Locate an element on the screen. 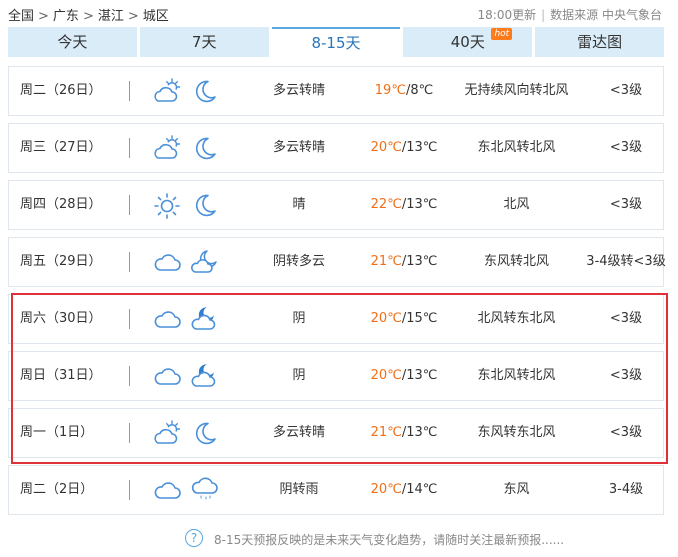 The image size is (678, 557). wind-direction: 无持续风向转北风 is located at coordinates (516, 90).